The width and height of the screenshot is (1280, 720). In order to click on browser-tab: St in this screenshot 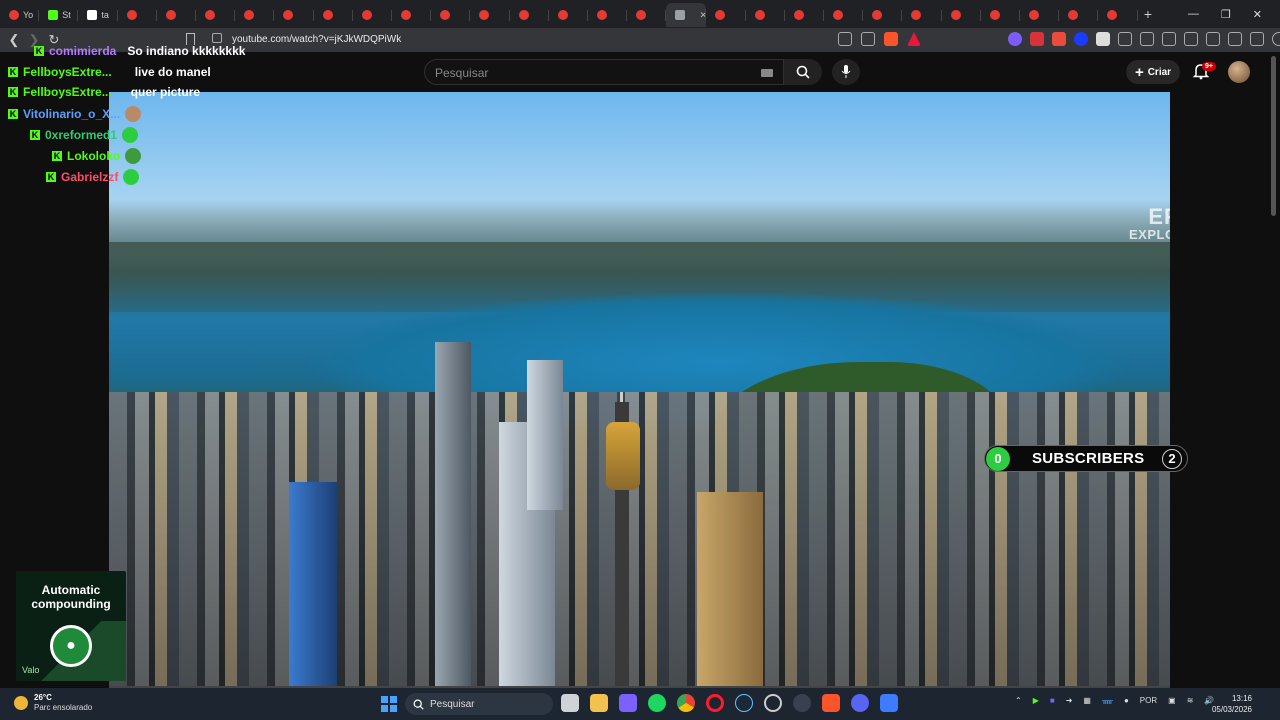, I will do `click(59, 15)`.